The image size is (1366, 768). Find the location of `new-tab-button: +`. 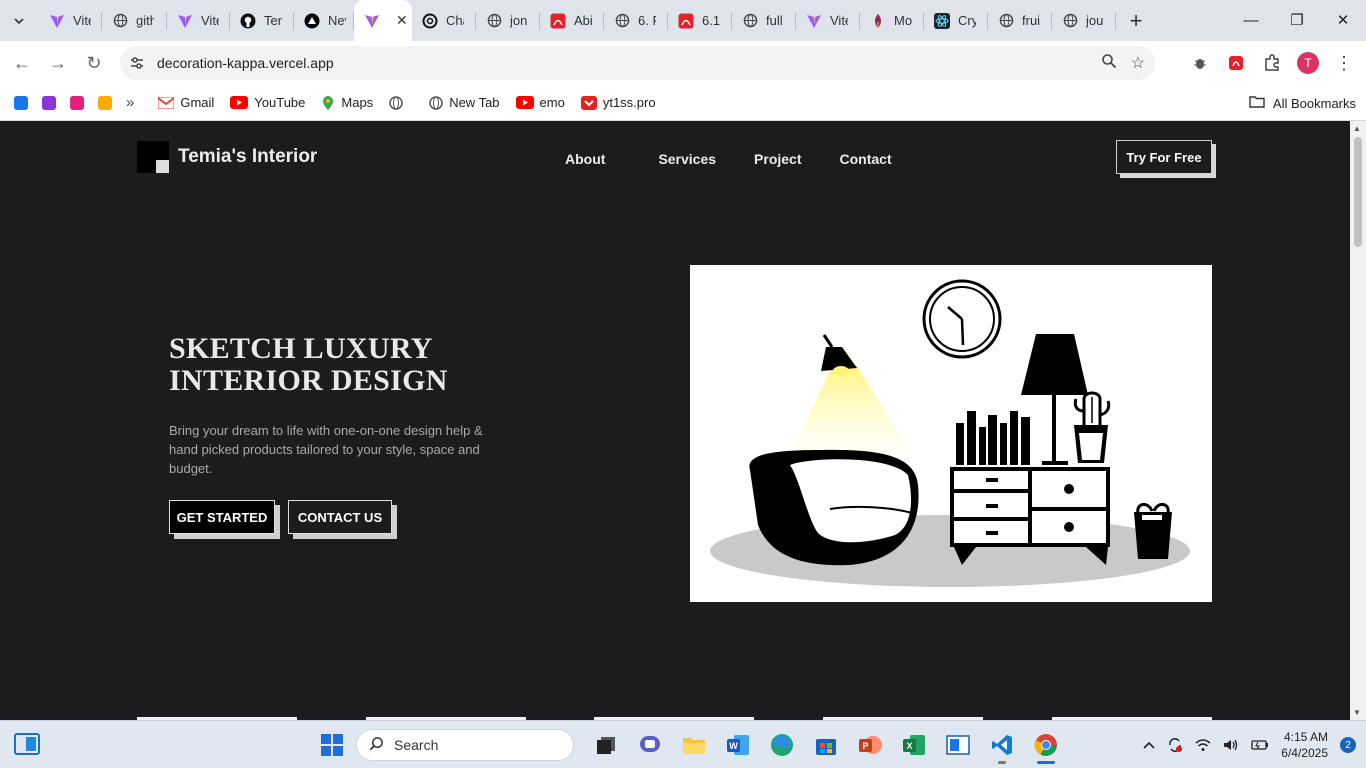

new-tab-button: + is located at coordinates (1136, 21).